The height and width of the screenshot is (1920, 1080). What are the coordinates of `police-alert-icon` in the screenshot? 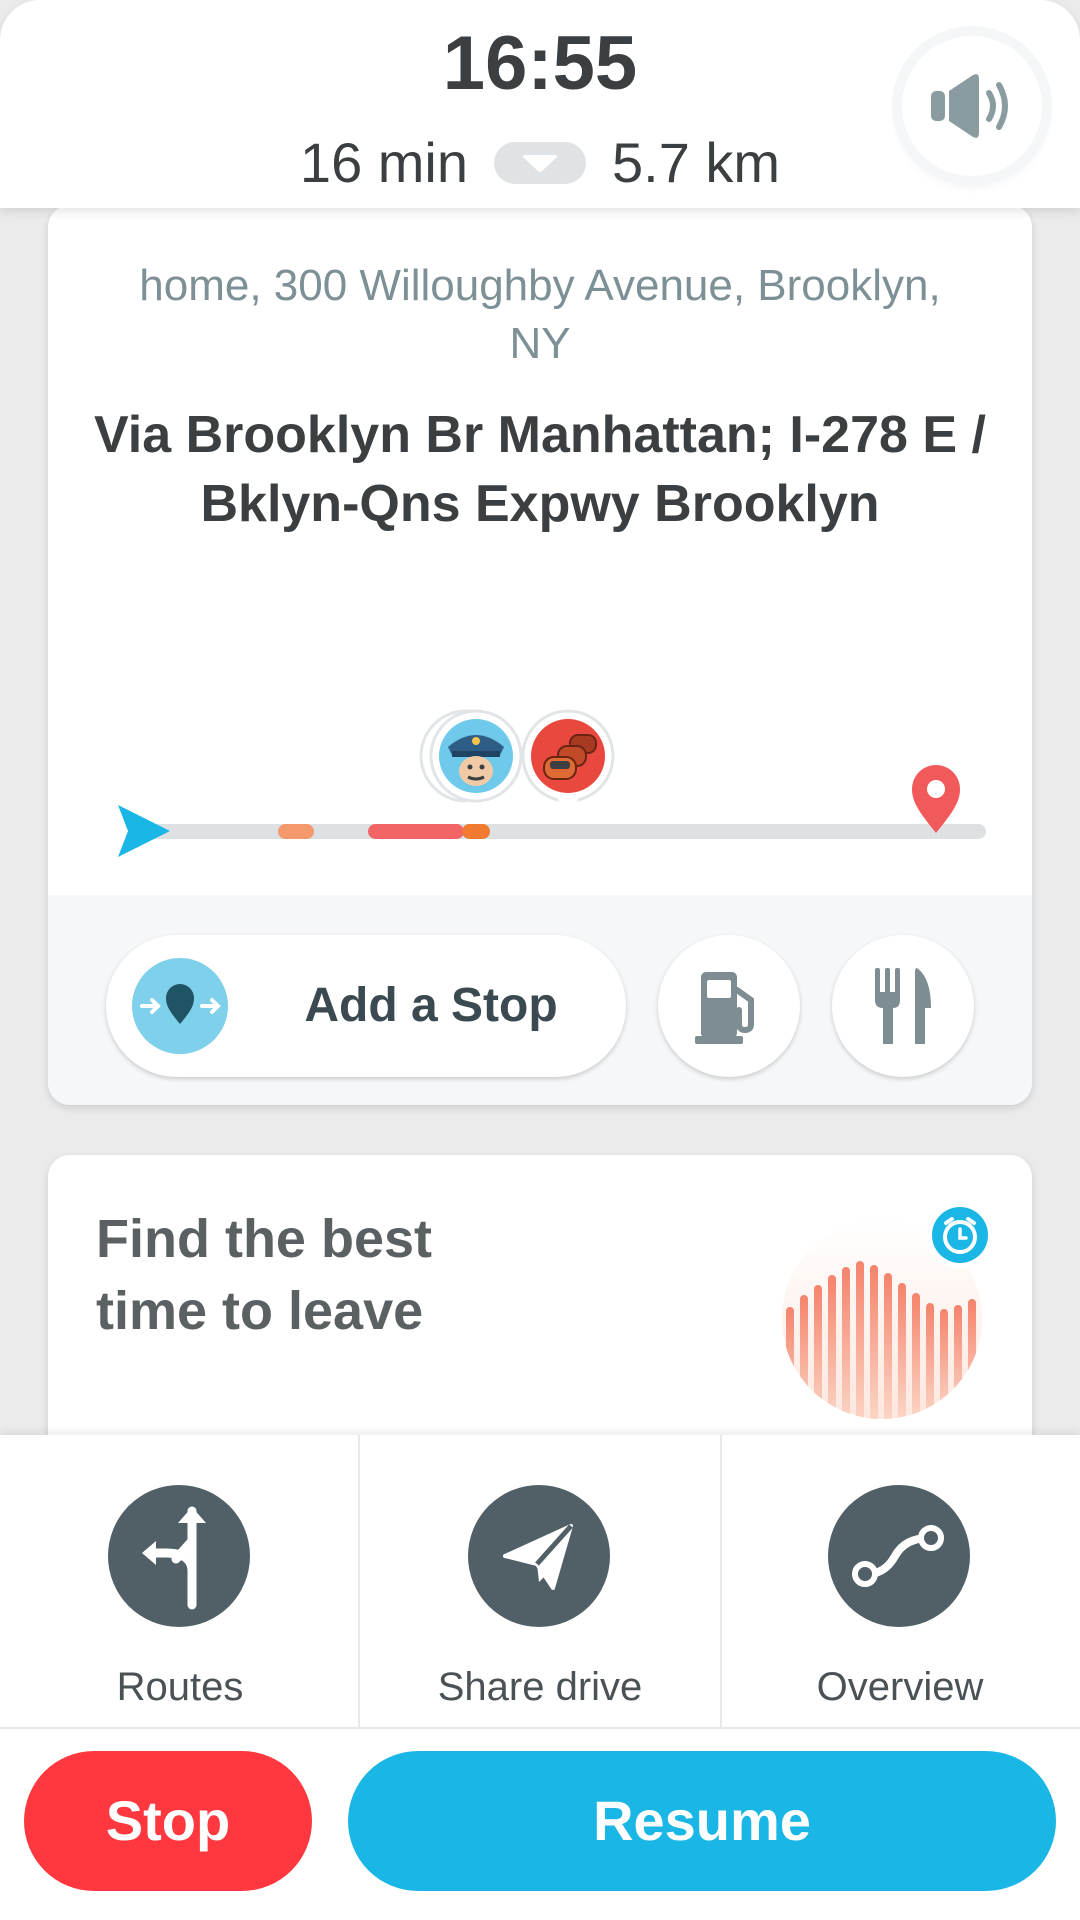 It's located at (471, 762).